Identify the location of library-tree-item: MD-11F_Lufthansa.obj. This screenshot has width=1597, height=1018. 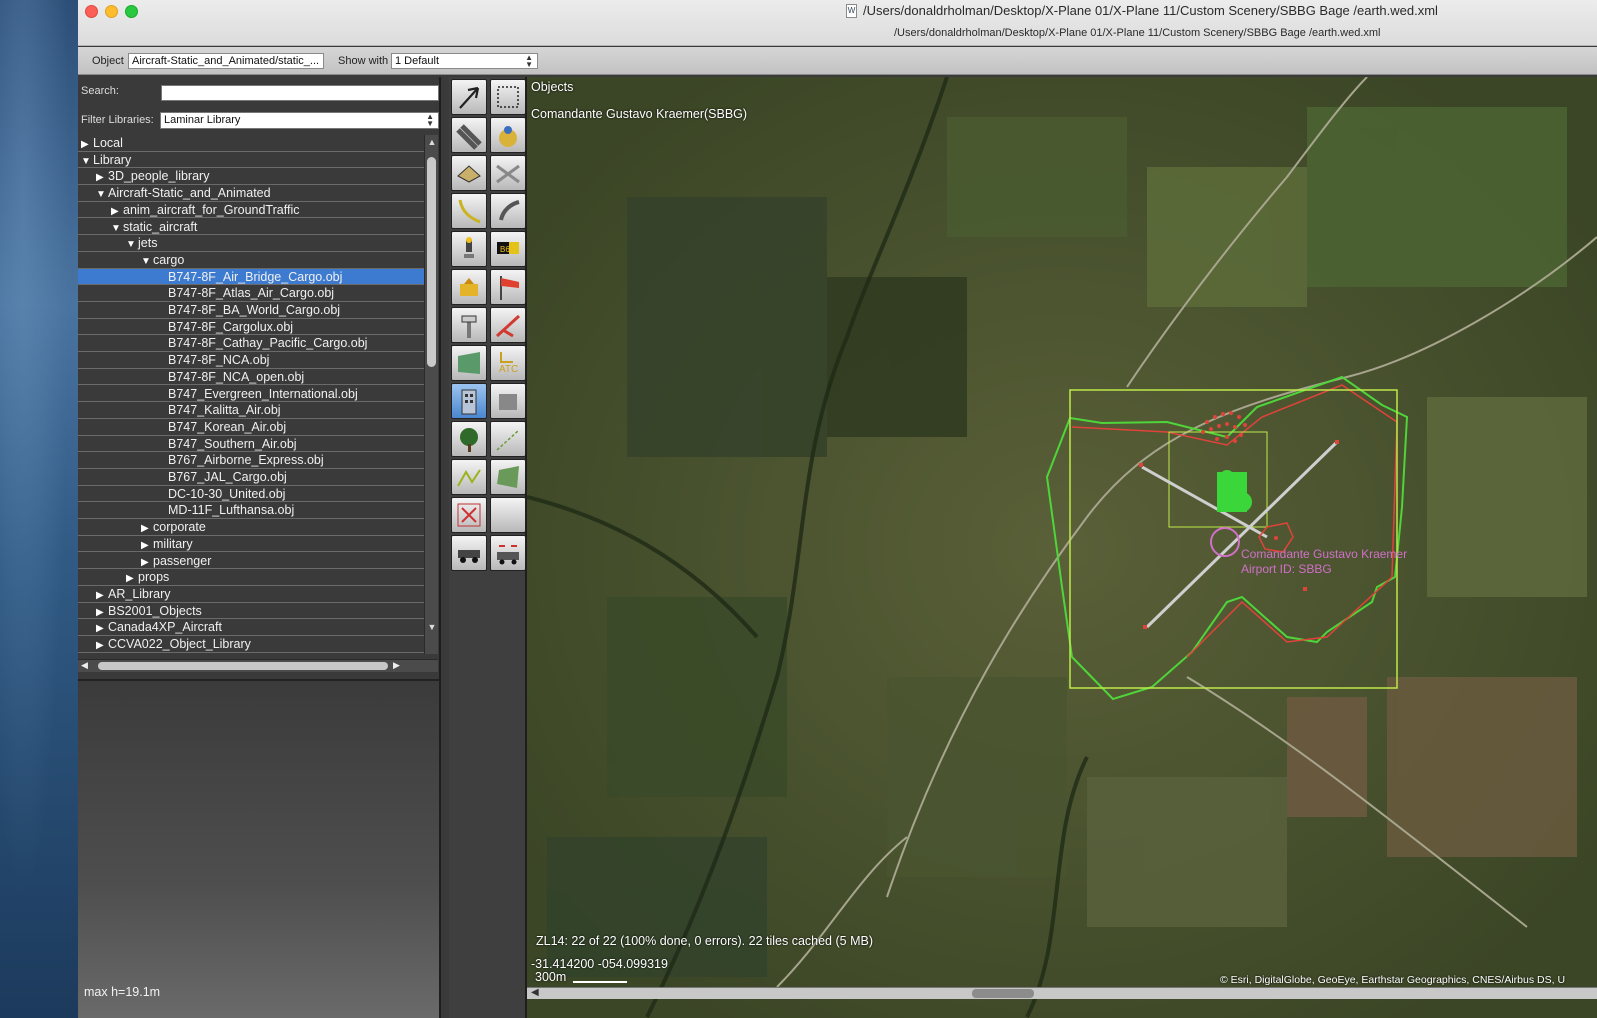
(251, 511).